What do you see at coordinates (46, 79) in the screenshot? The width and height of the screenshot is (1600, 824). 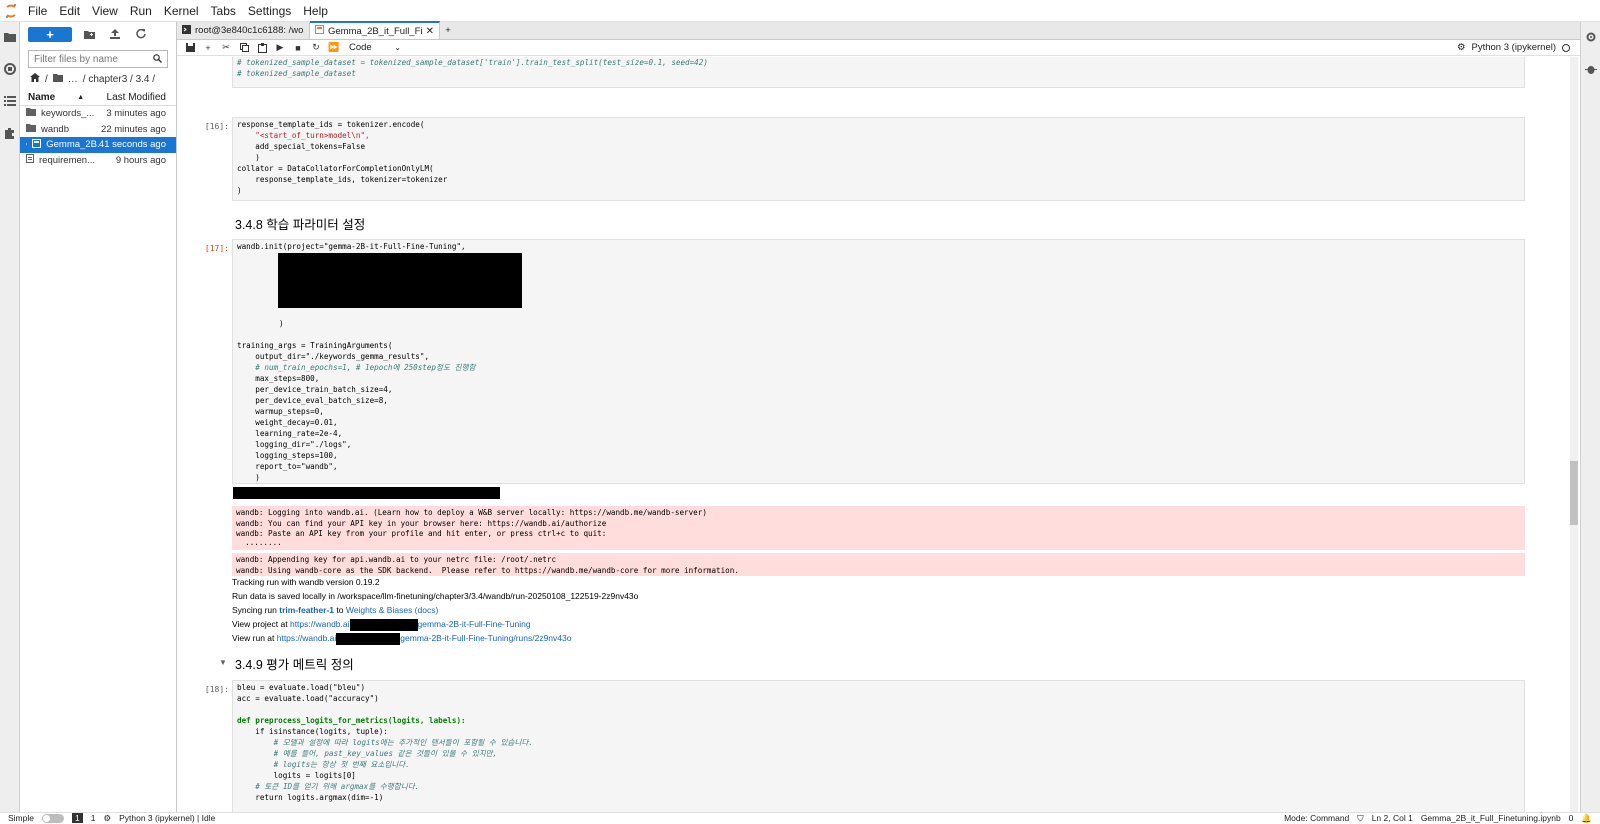 I see `breadcrumb-root: /` at bounding box center [46, 79].